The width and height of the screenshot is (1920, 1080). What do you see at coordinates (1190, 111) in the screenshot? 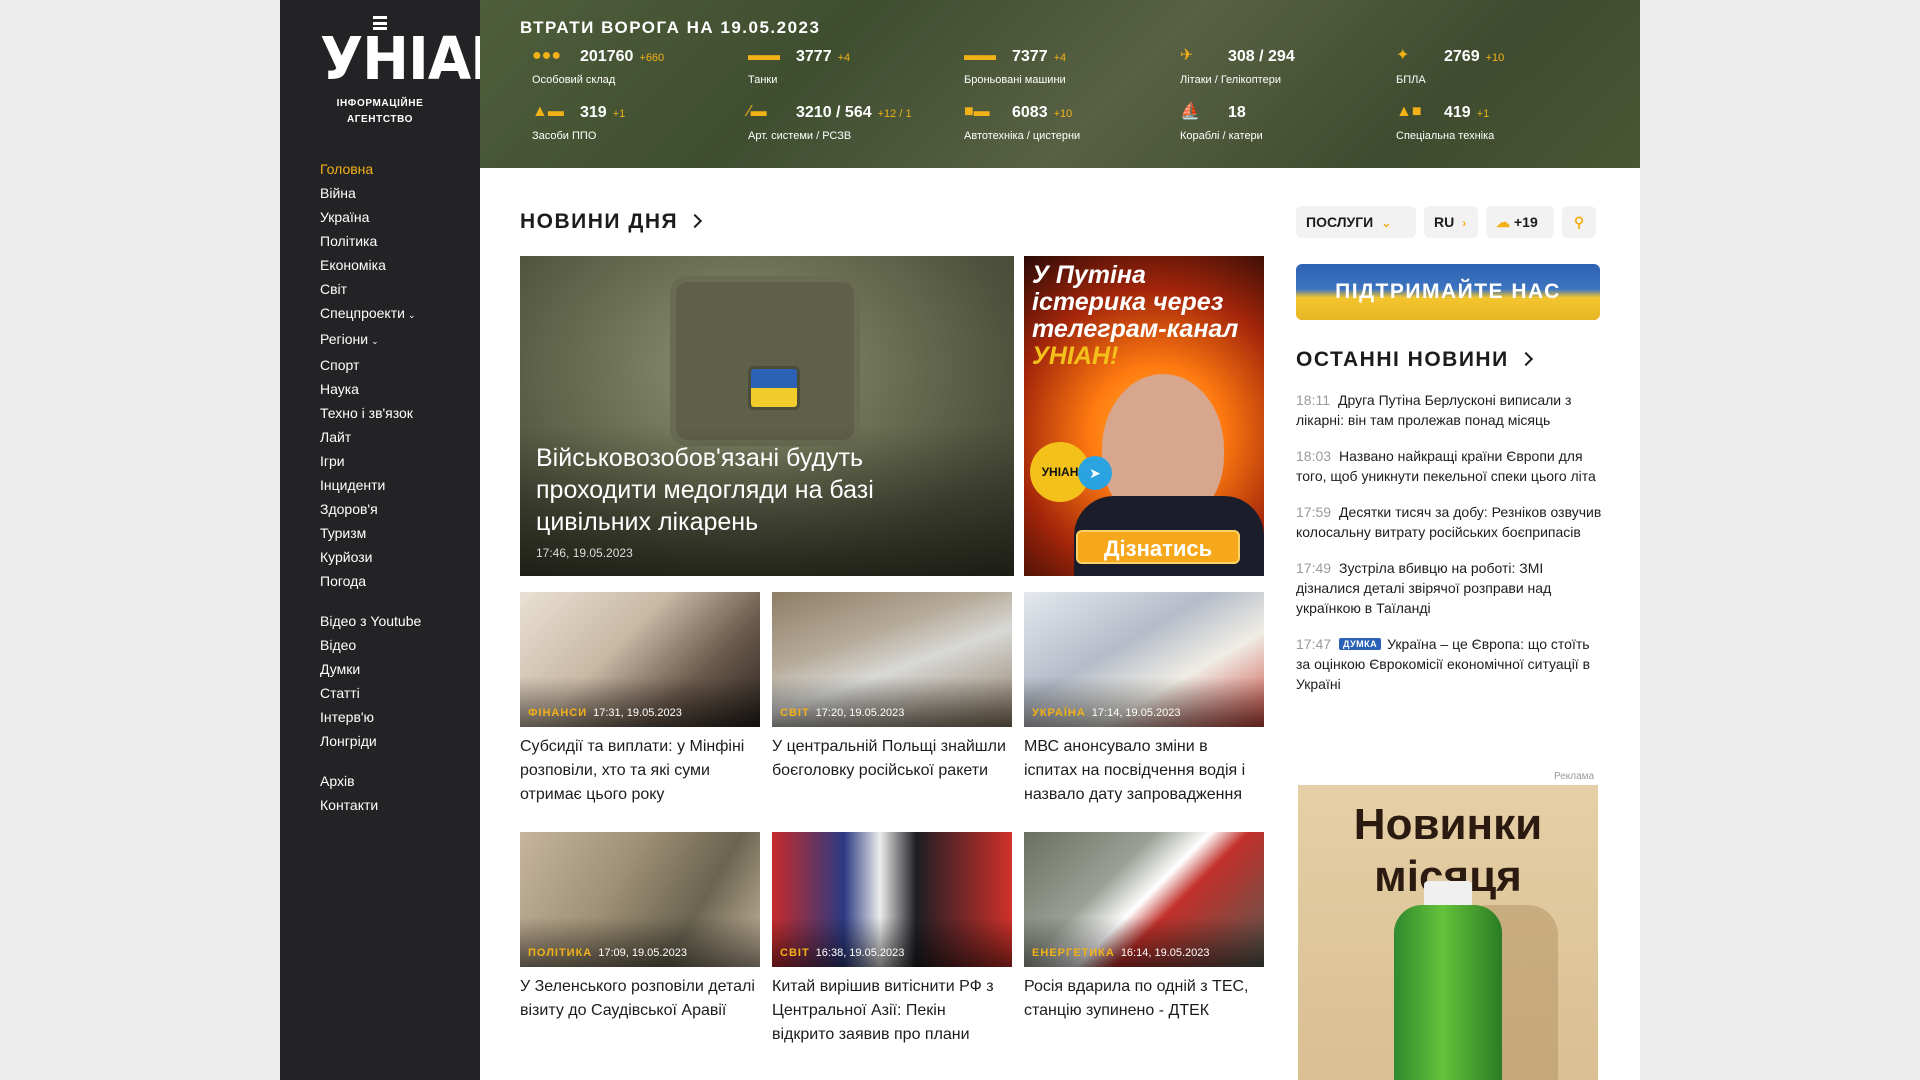
I see `ship-icon: ⛵` at bounding box center [1190, 111].